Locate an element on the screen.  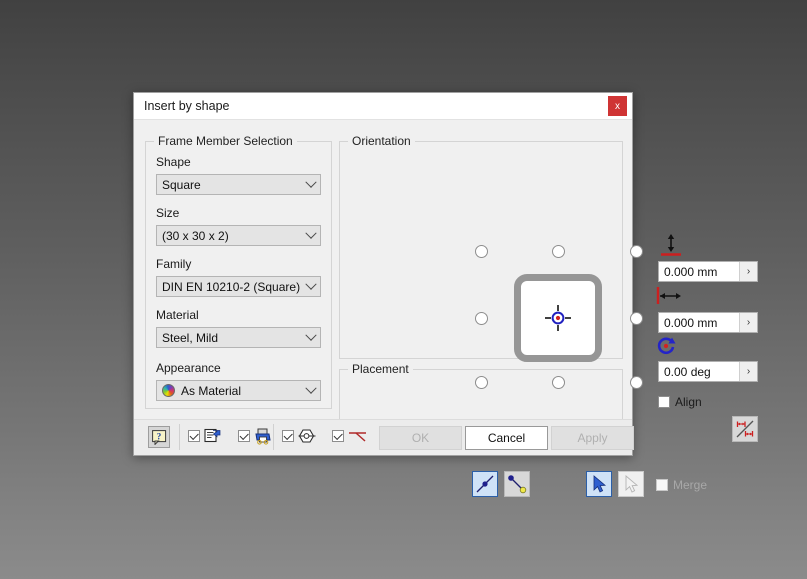
appearance-combo: As Material is located at coordinates (238, 390).